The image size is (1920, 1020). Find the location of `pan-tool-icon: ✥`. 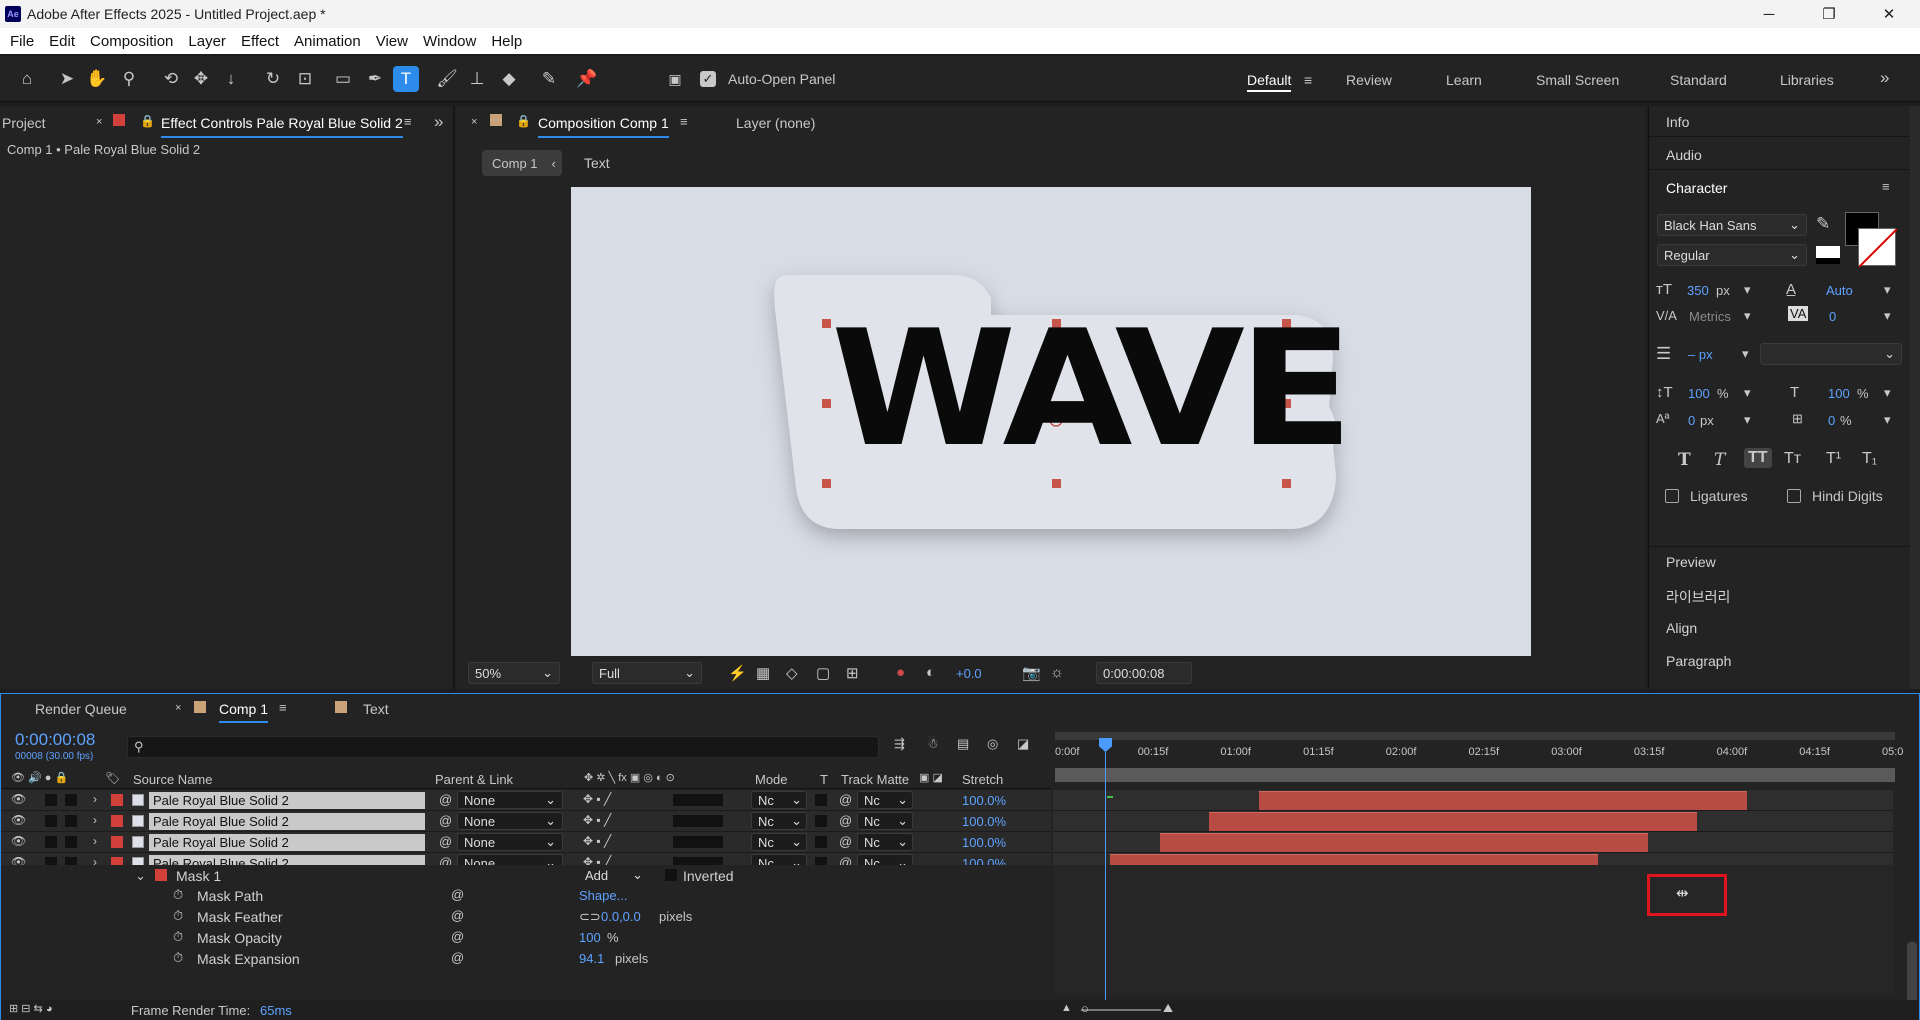

pan-tool-icon: ✥ is located at coordinates (201, 79).